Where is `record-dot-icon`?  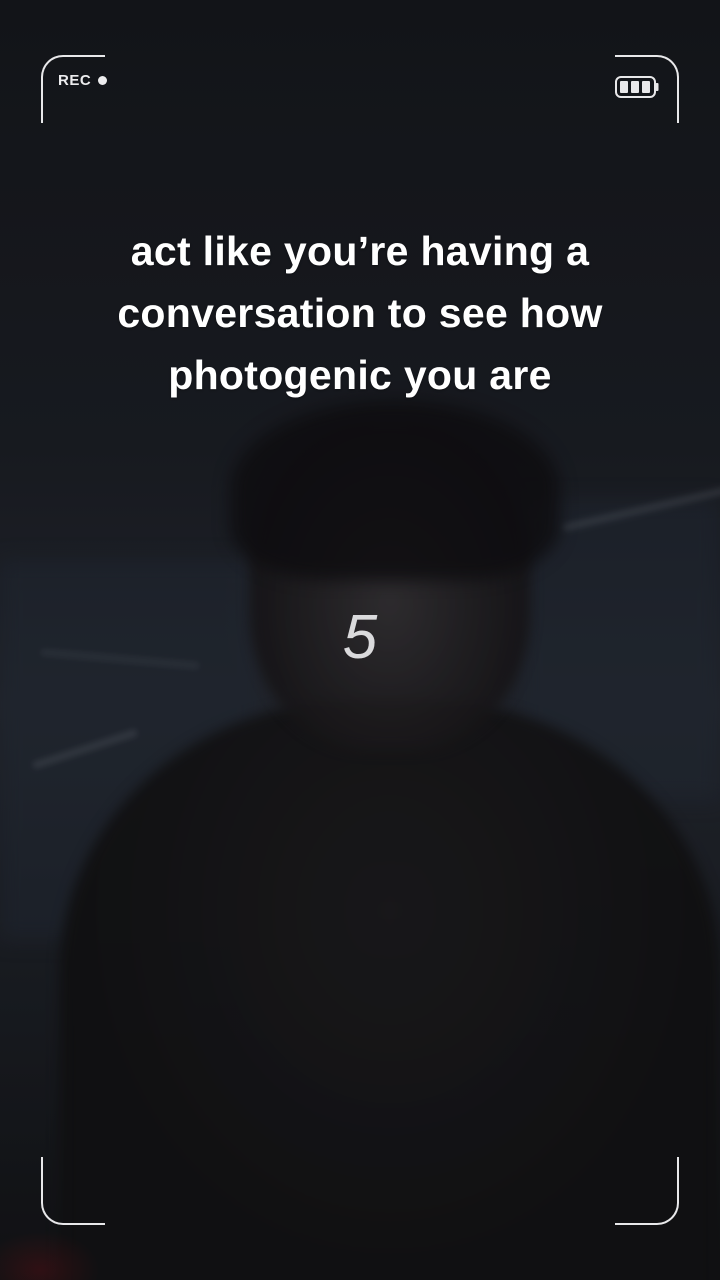
record-dot-icon is located at coordinates (103, 80).